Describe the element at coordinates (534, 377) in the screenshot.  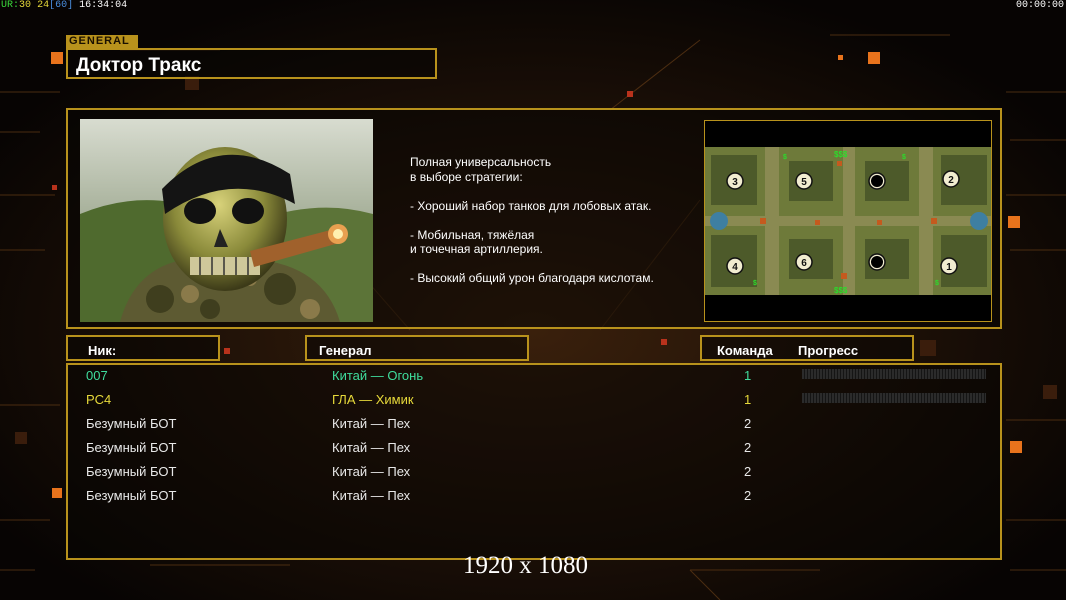
I see `player-row: 007 Китай — Огонь 1` at that location.